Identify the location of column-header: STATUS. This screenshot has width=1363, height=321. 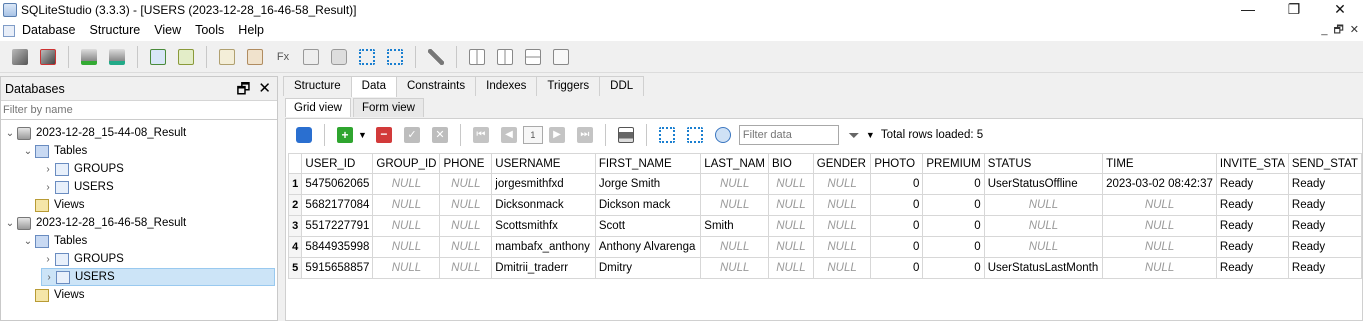
(1043, 163).